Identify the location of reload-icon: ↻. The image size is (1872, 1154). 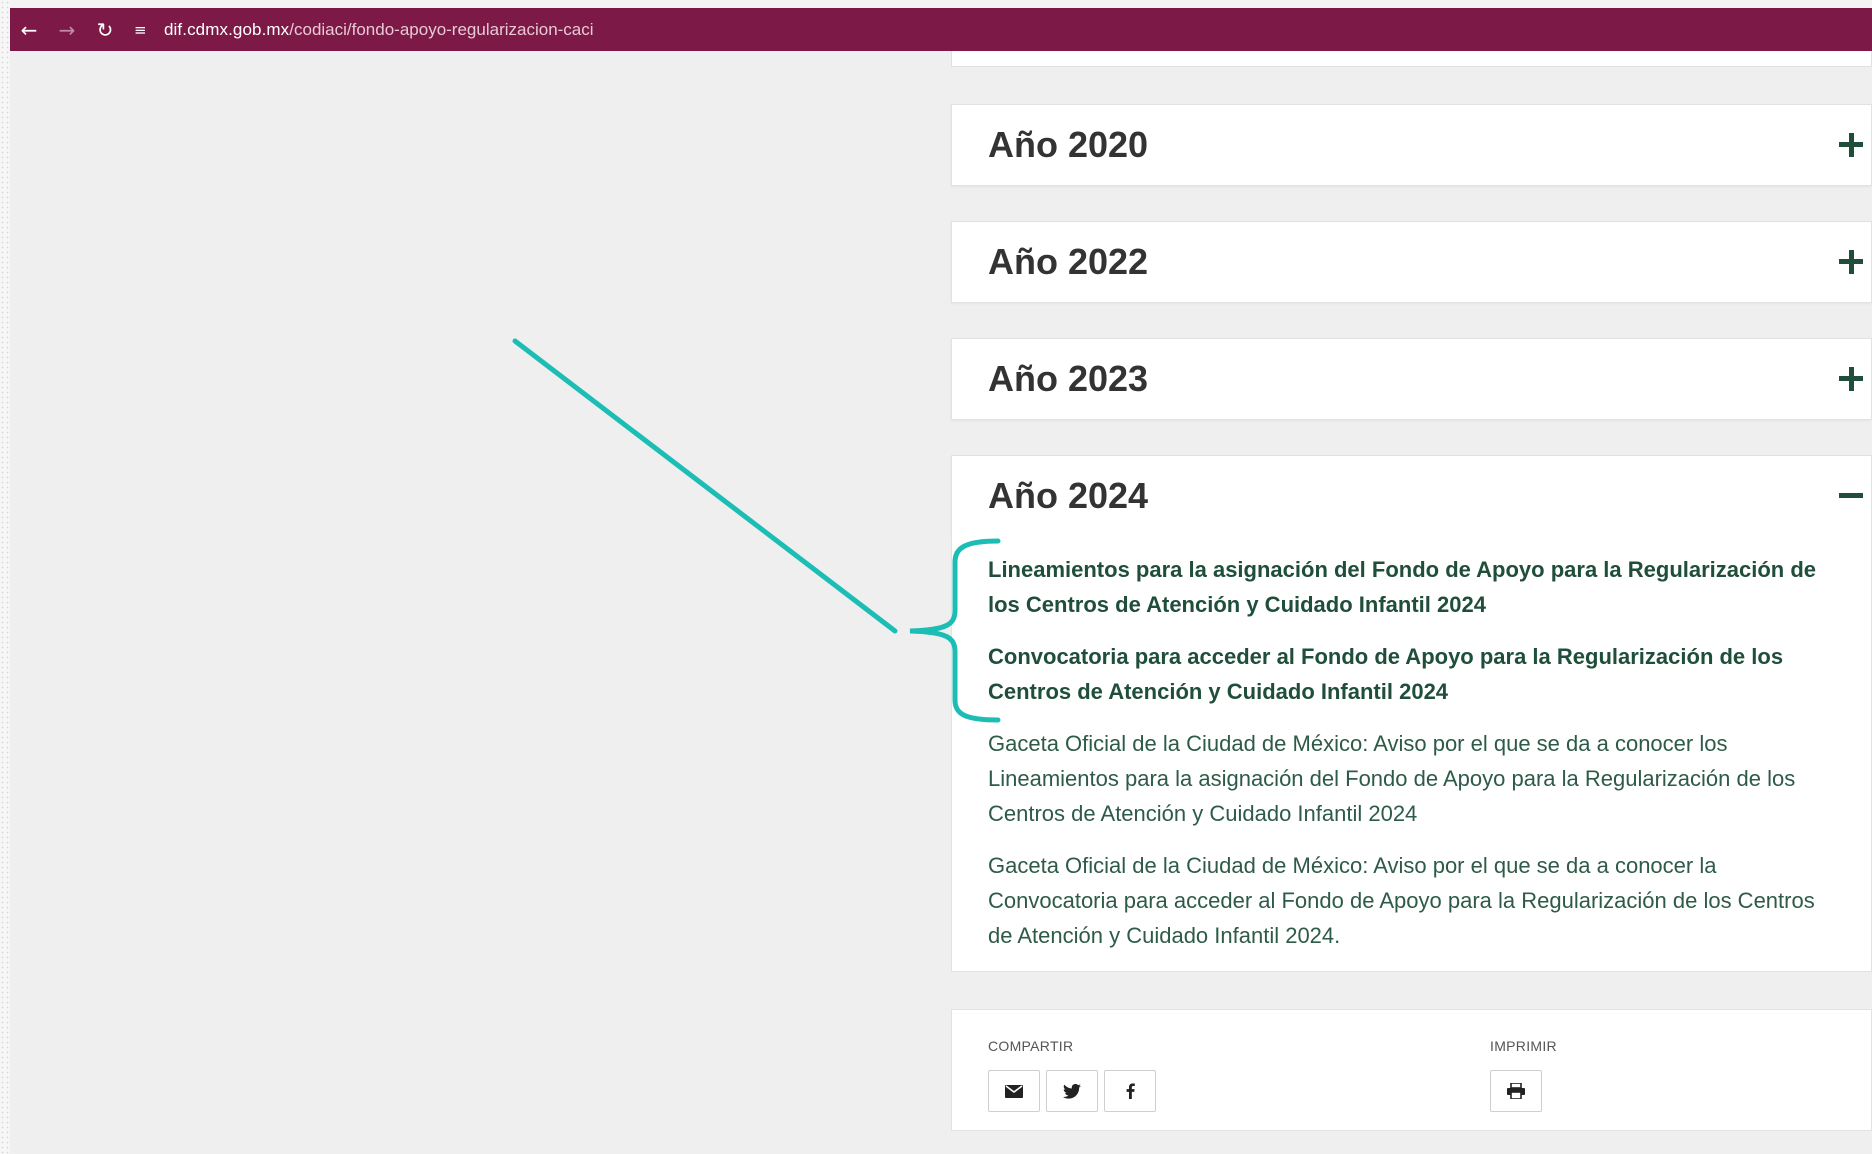
(105, 30).